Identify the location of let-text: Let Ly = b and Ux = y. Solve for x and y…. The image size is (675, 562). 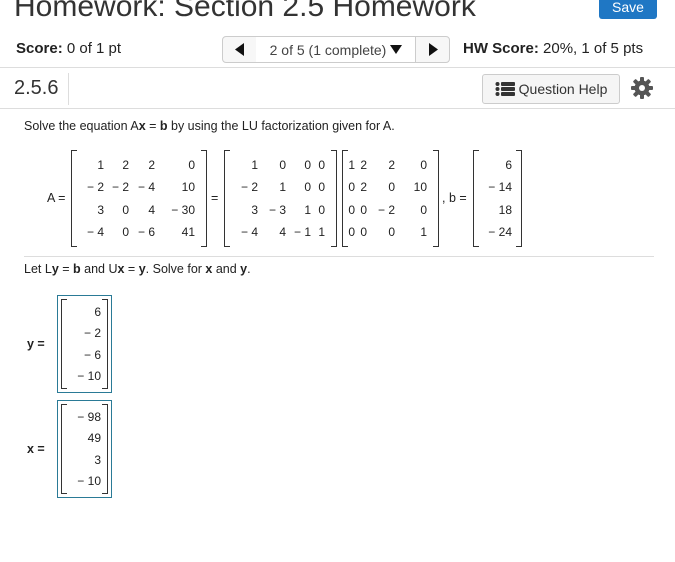
(137, 269).